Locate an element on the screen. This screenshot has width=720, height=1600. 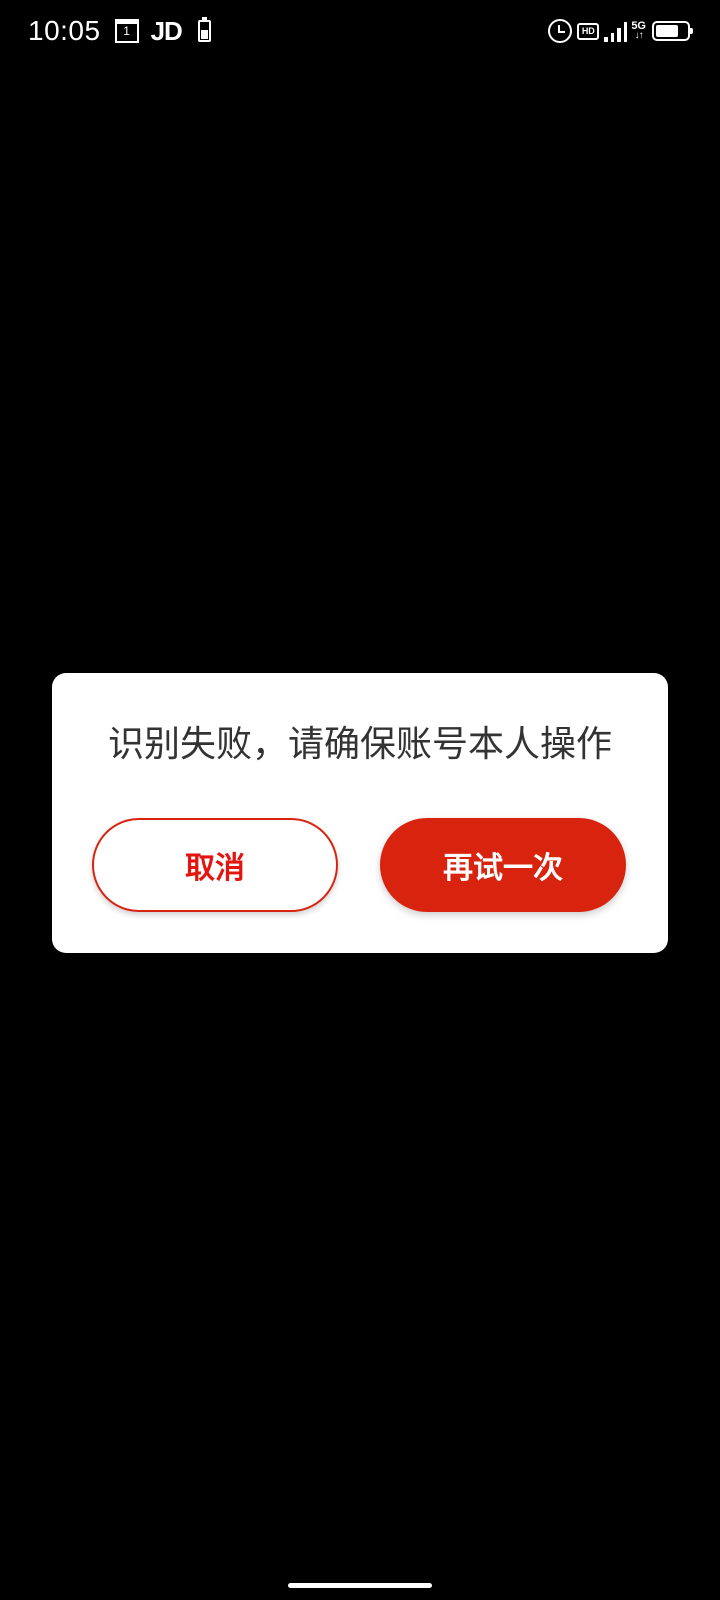
hd-icon: HD is located at coordinates (588, 31).